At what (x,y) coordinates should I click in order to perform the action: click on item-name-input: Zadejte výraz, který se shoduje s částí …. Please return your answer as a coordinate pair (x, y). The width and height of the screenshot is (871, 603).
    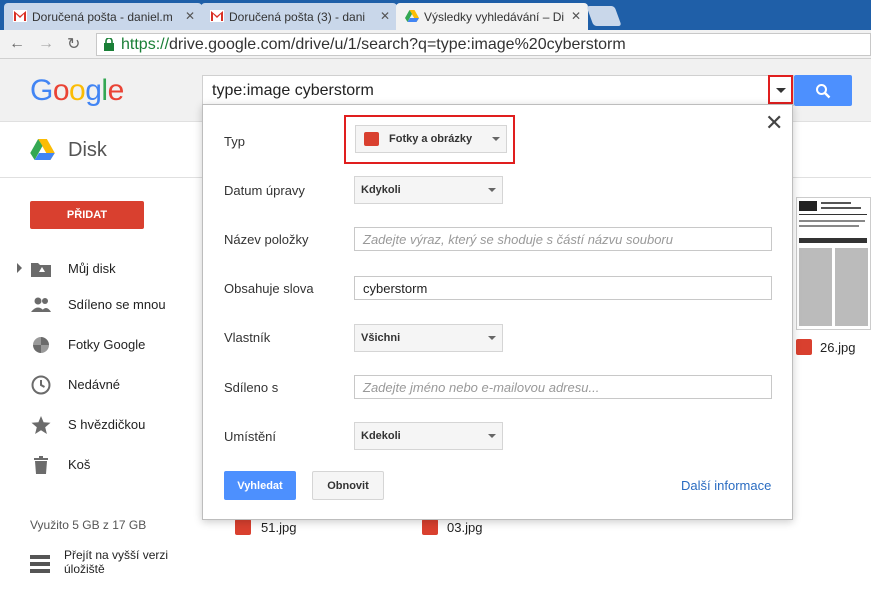
    Looking at the image, I should click on (563, 239).